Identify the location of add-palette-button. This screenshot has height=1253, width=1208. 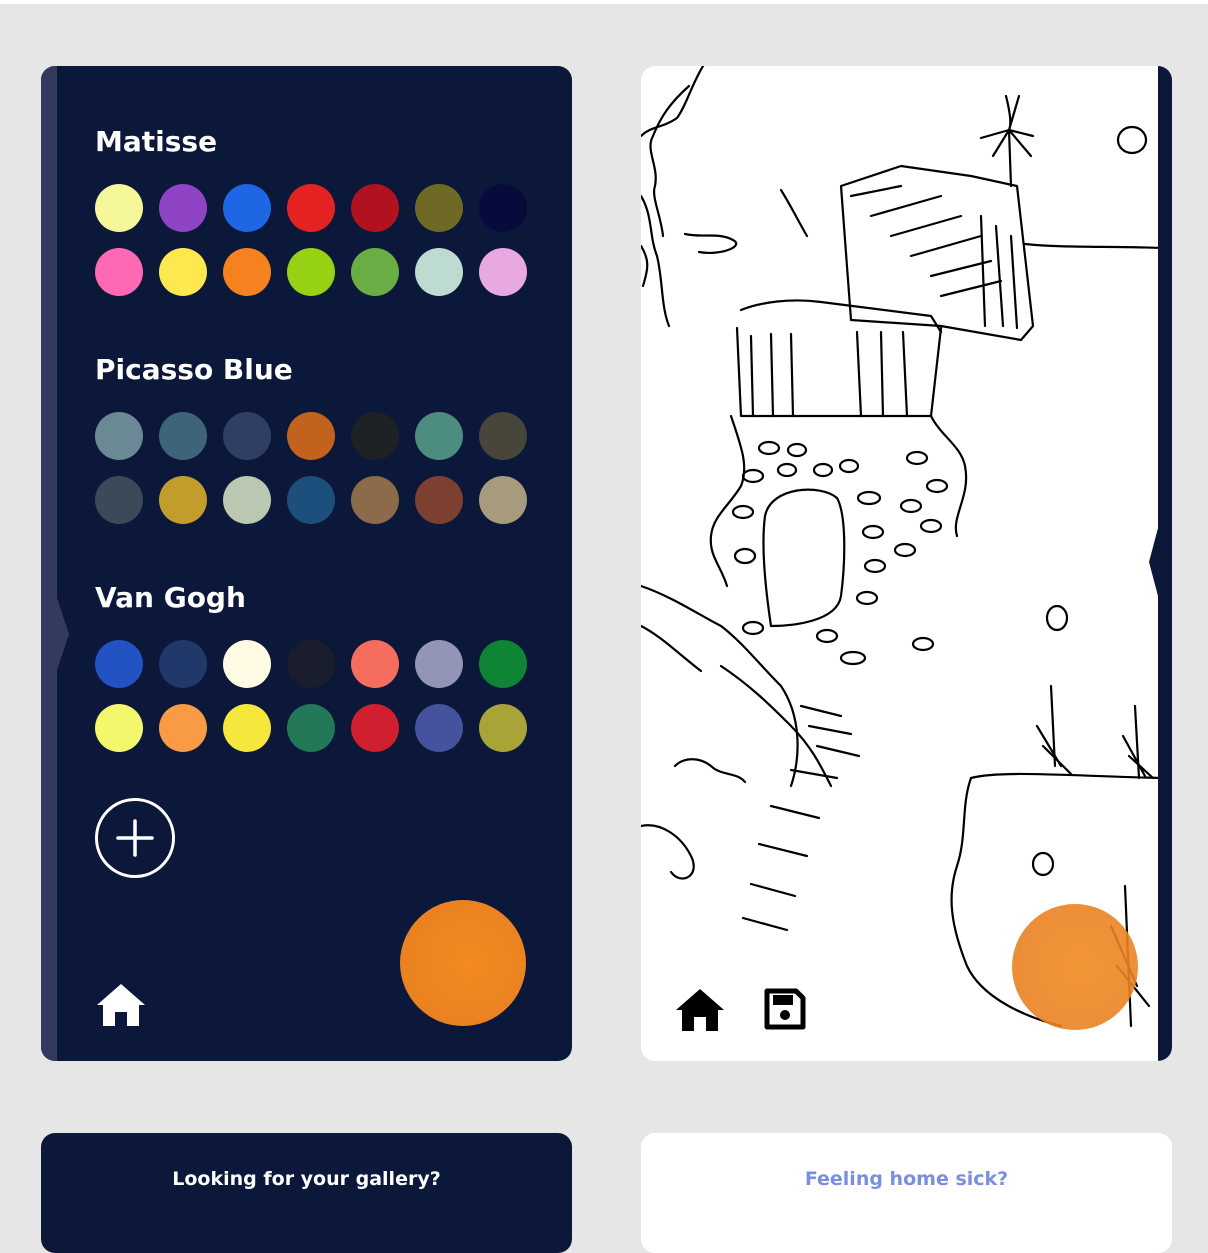
(135, 838).